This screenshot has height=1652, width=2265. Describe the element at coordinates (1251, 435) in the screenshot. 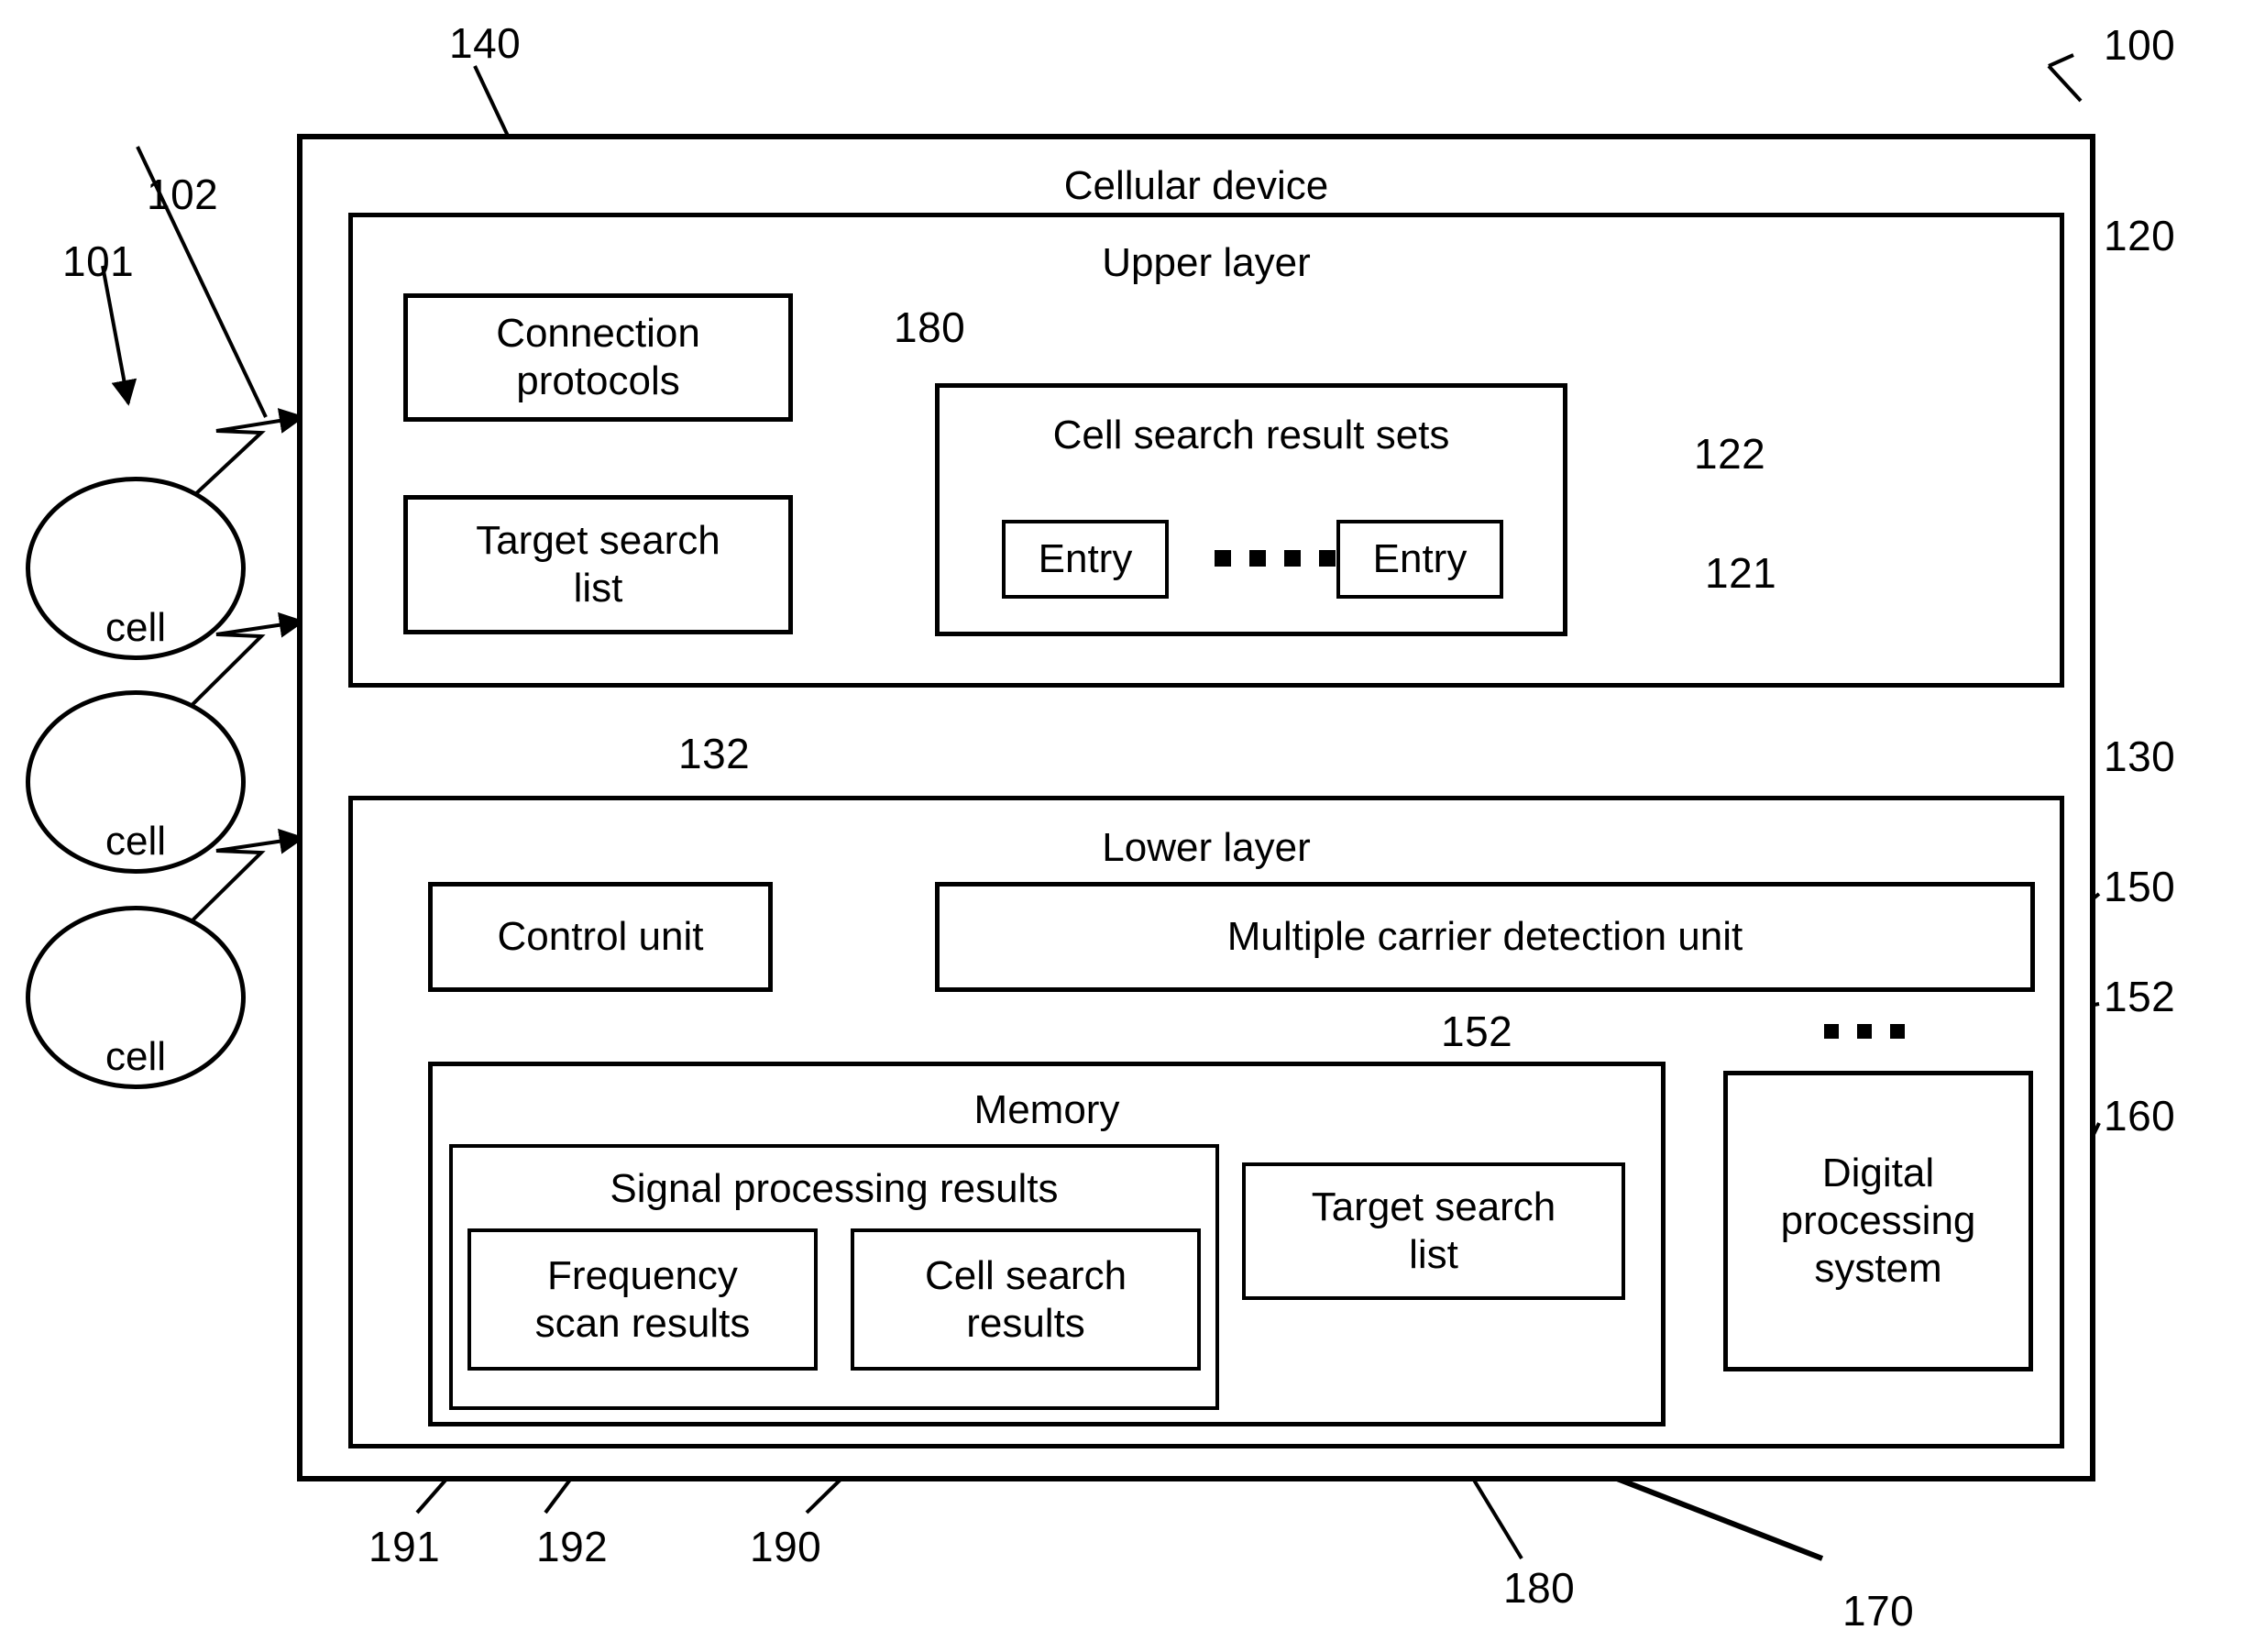

I see `cell-search-result-sets-title: Cell search result sets` at that location.